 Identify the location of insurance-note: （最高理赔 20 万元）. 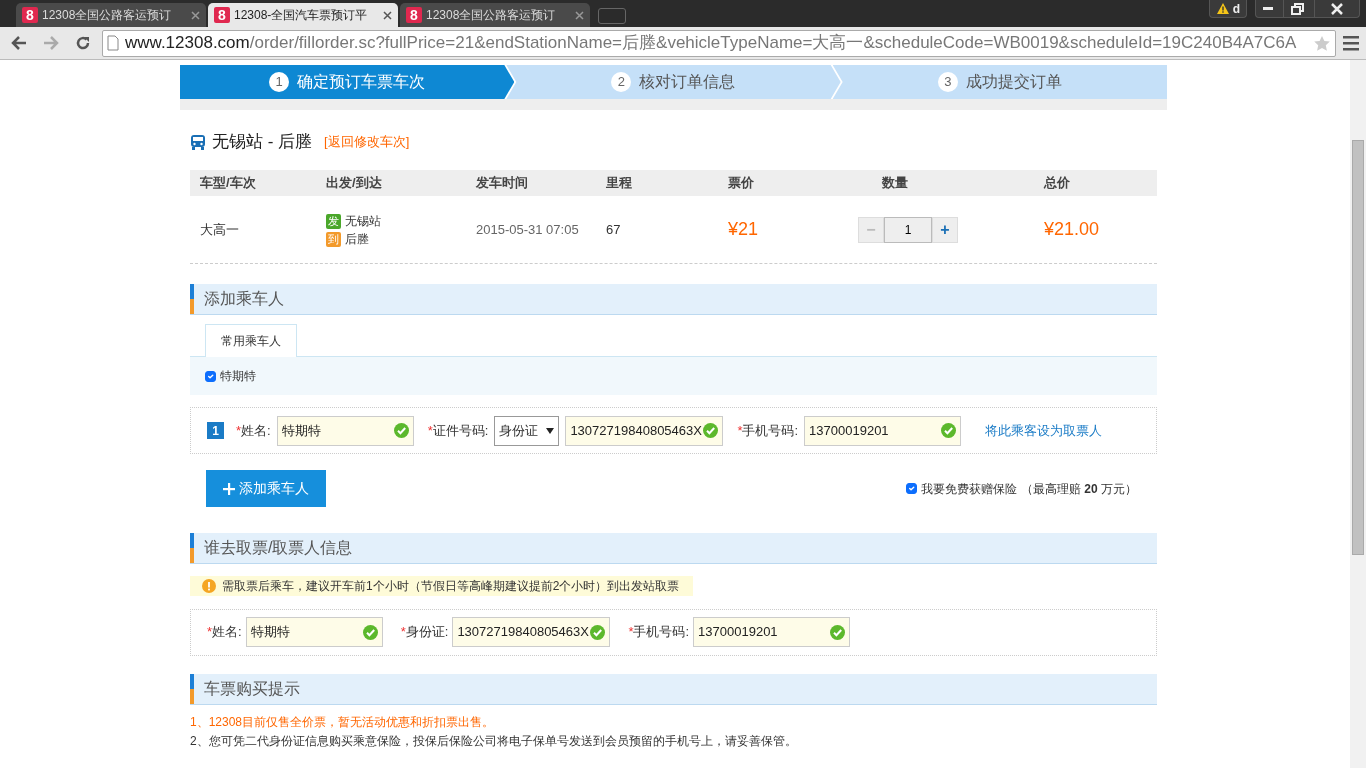
(1078, 489).